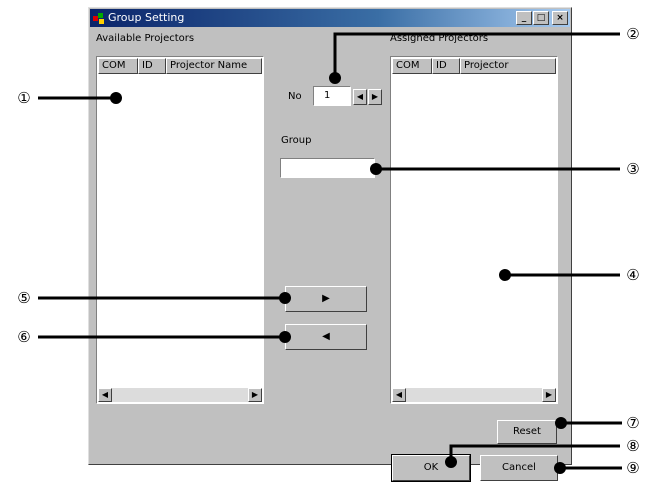 Image resolution: width=656 pixels, height=491 pixels. Describe the element at coordinates (633, 423) in the screenshot. I see `callout-7: ⑦` at that location.